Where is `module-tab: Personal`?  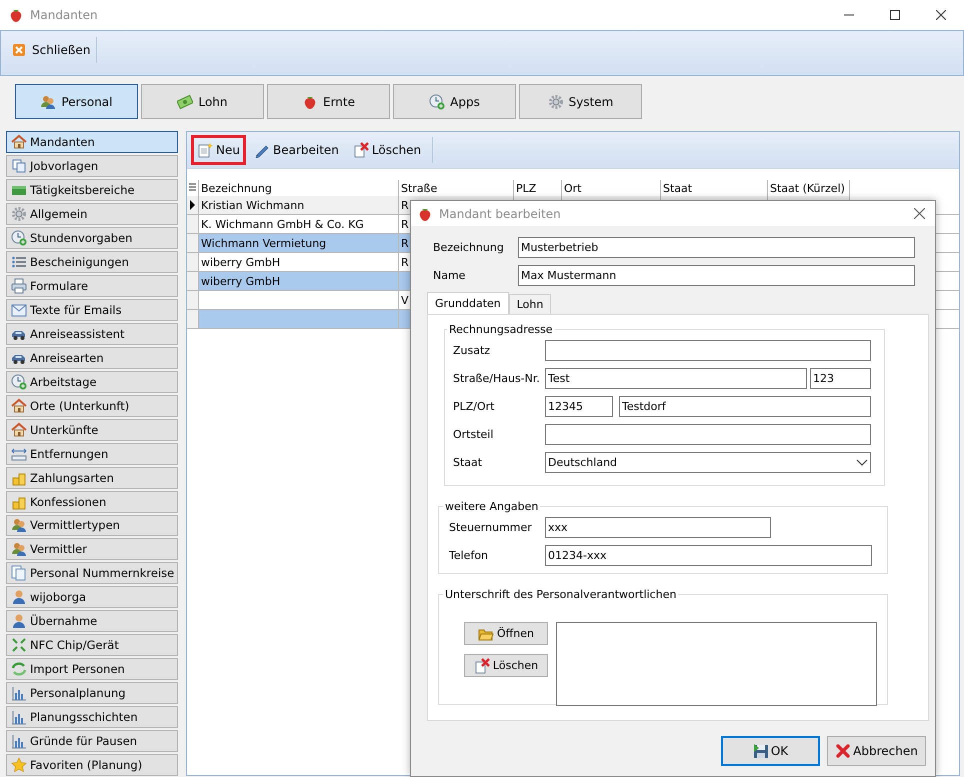 module-tab: Personal is located at coordinates (76, 101).